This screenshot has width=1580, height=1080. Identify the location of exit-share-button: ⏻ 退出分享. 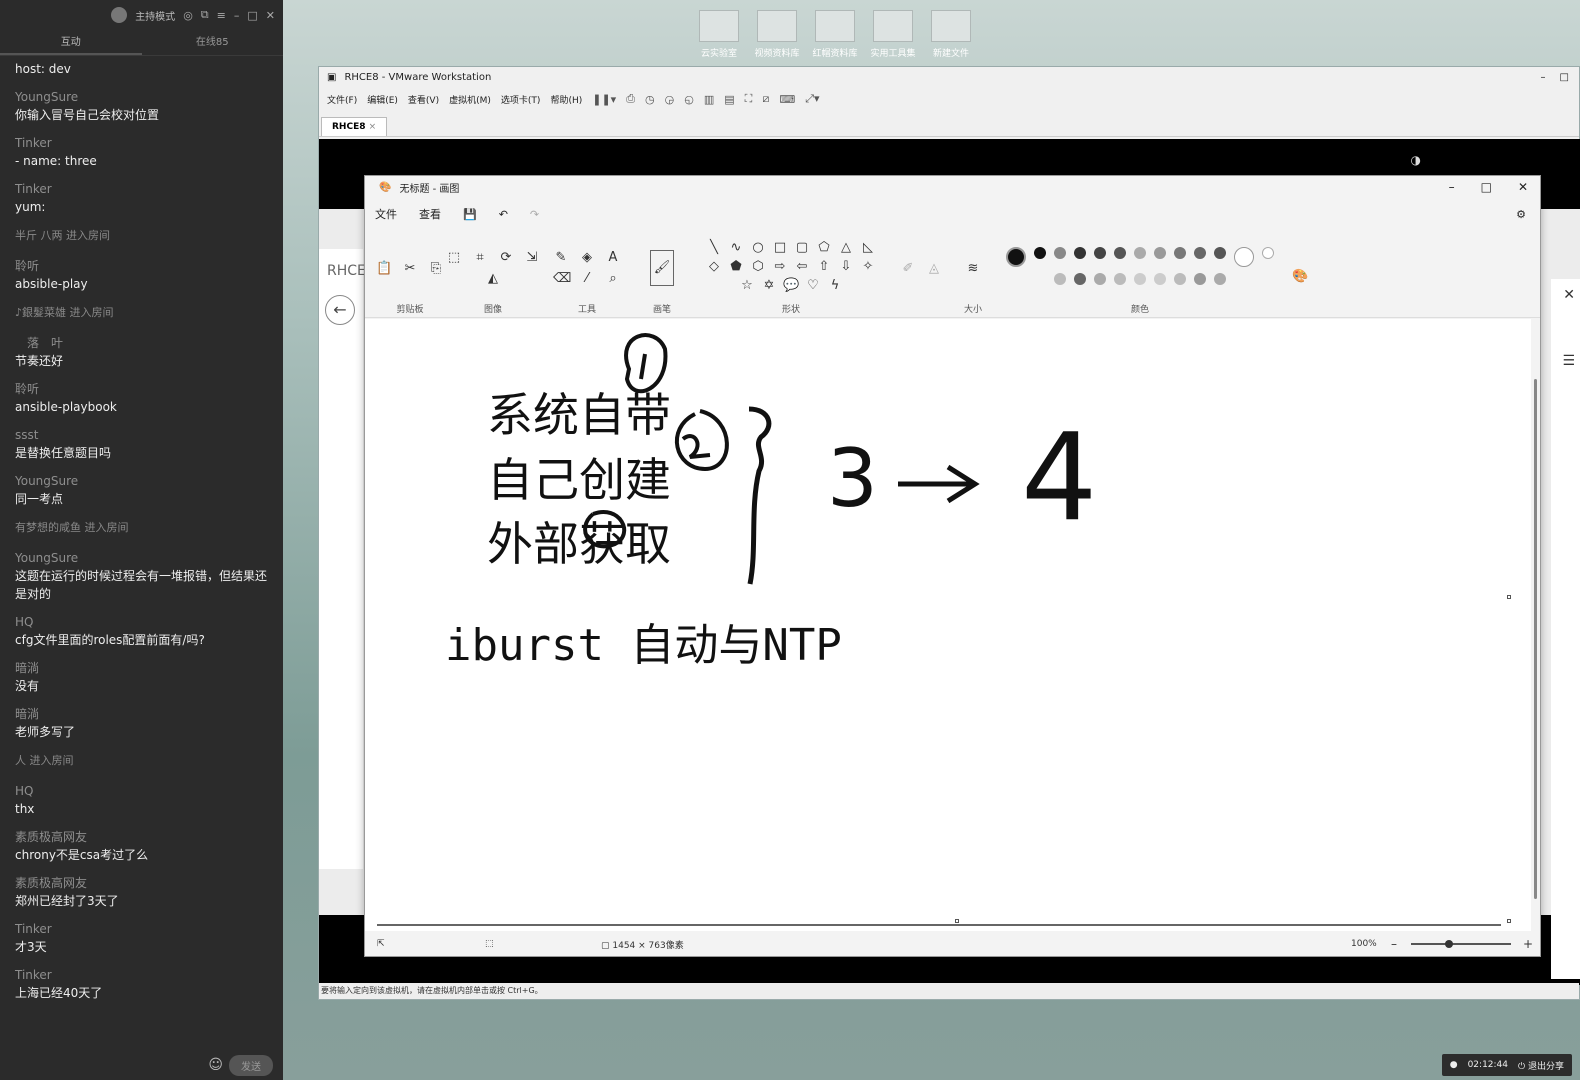
(1541, 1065).